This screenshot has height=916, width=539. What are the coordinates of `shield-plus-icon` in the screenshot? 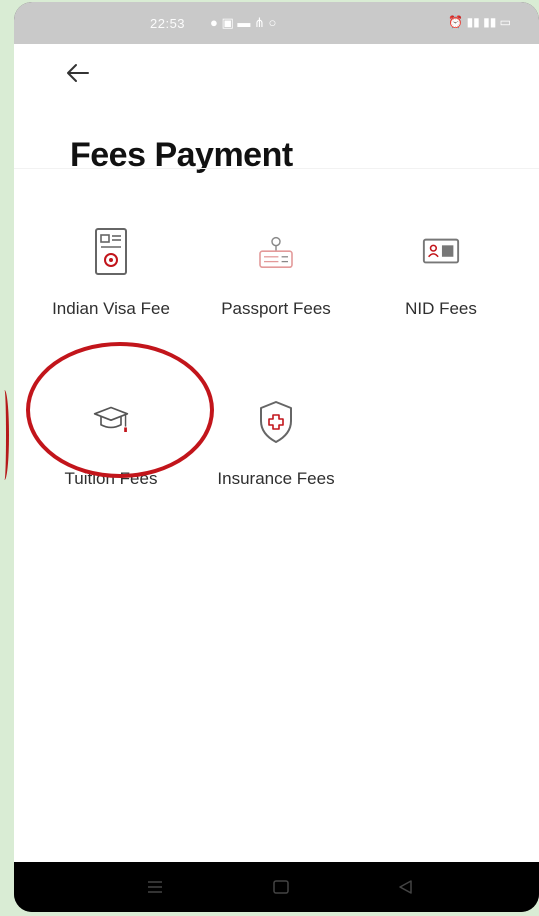 It's located at (276, 422).